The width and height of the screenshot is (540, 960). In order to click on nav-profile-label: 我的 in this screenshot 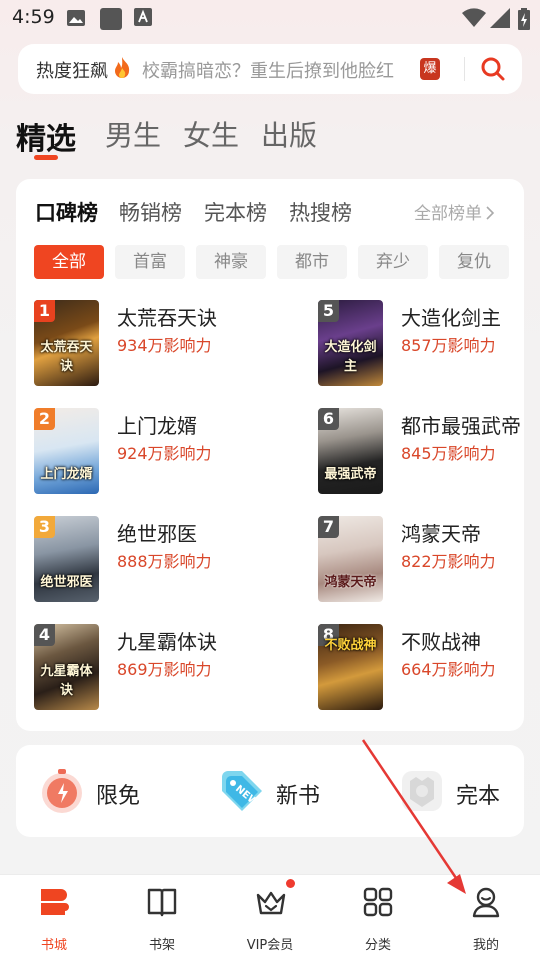, I will do `click(485, 945)`.